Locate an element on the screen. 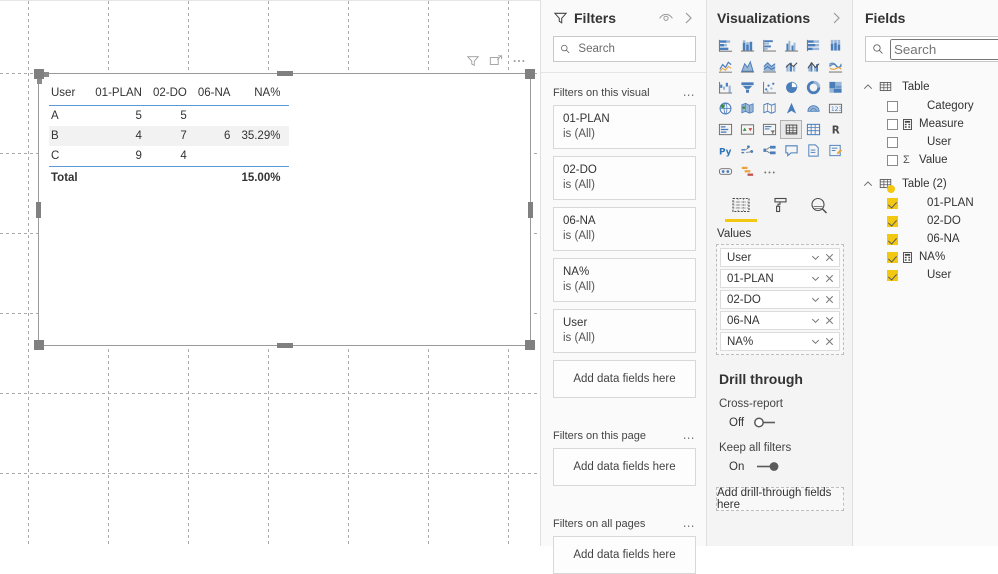  shape-map-icon is located at coordinates (769, 108).